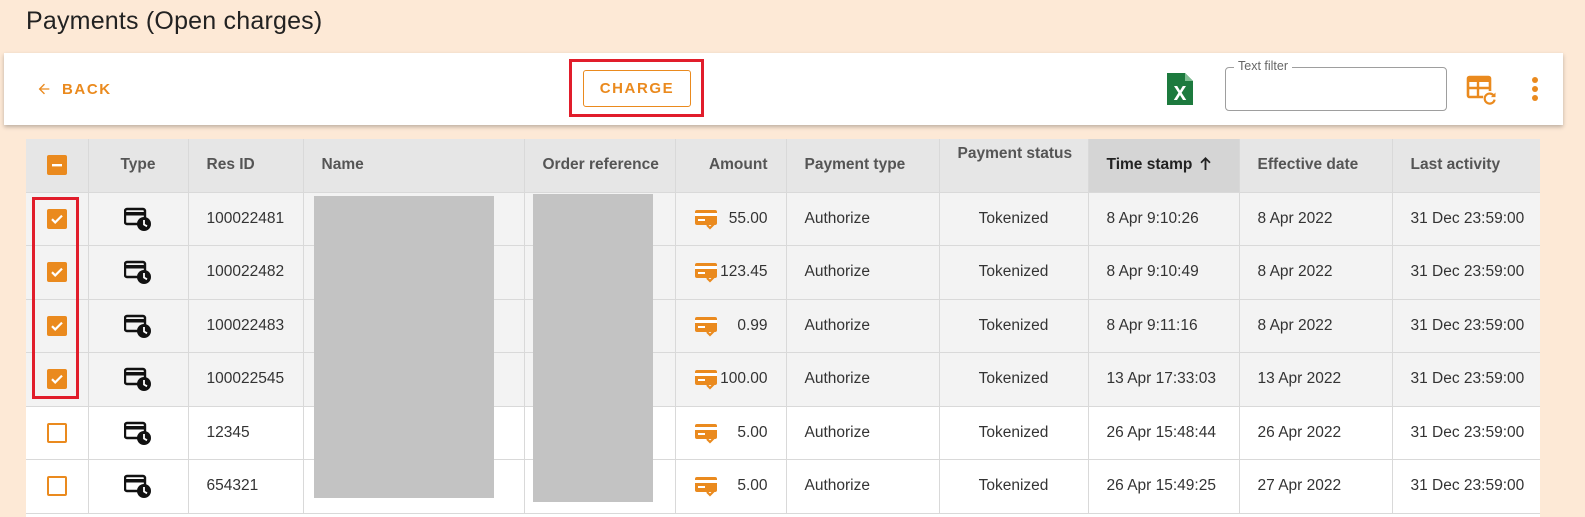  Describe the element at coordinates (404, 347) in the screenshot. I see `redacted-names` at that location.